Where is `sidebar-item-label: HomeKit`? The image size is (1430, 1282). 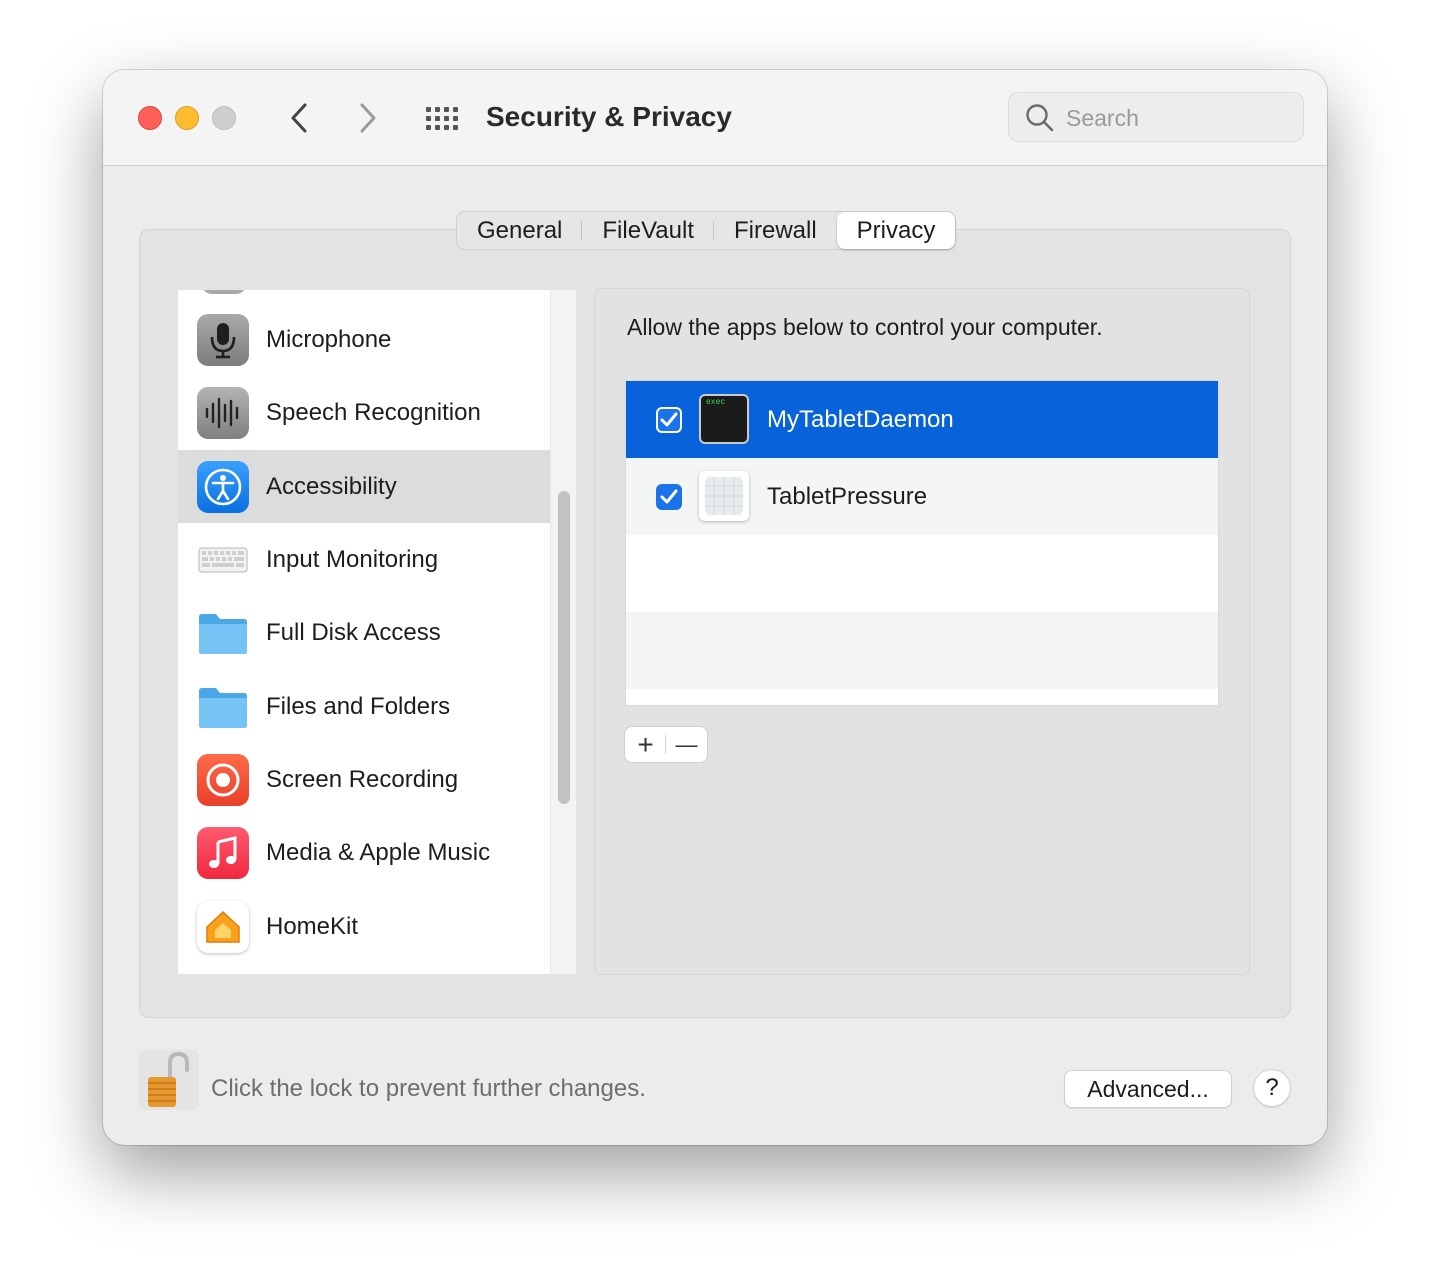
sidebar-item-label: HomeKit is located at coordinates (312, 926).